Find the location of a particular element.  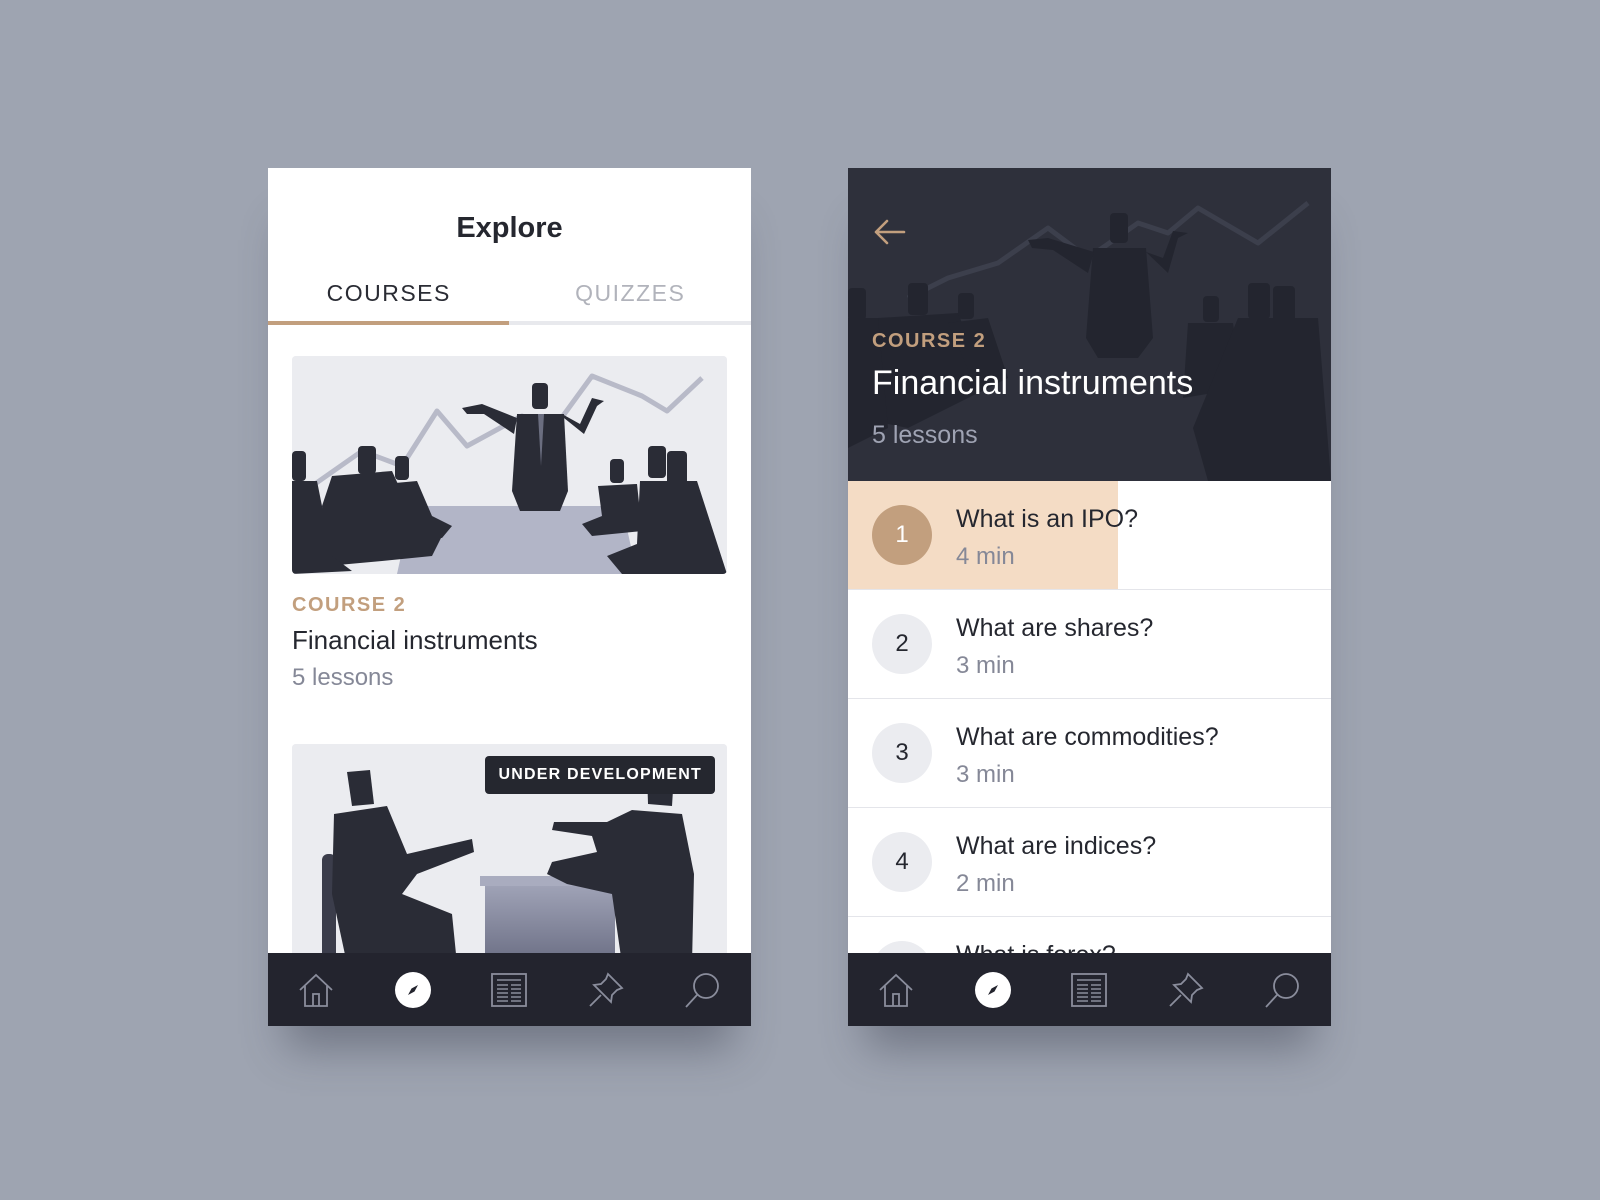

lesson-item: 4 What are indices? 2 min is located at coordinates (1089, 862).